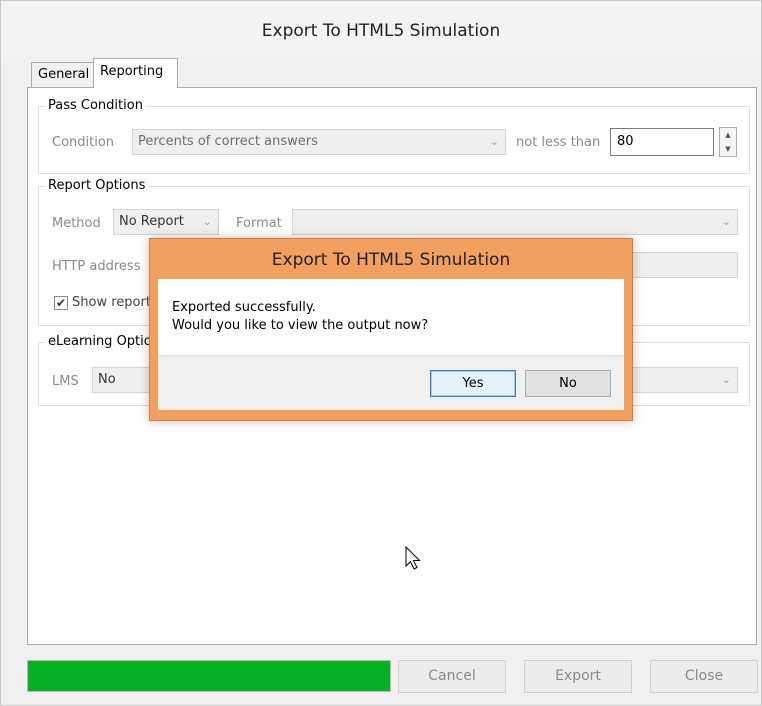 This screenshot has width=762, height=706. I want to click on method-label: Method, so click(76, 223).